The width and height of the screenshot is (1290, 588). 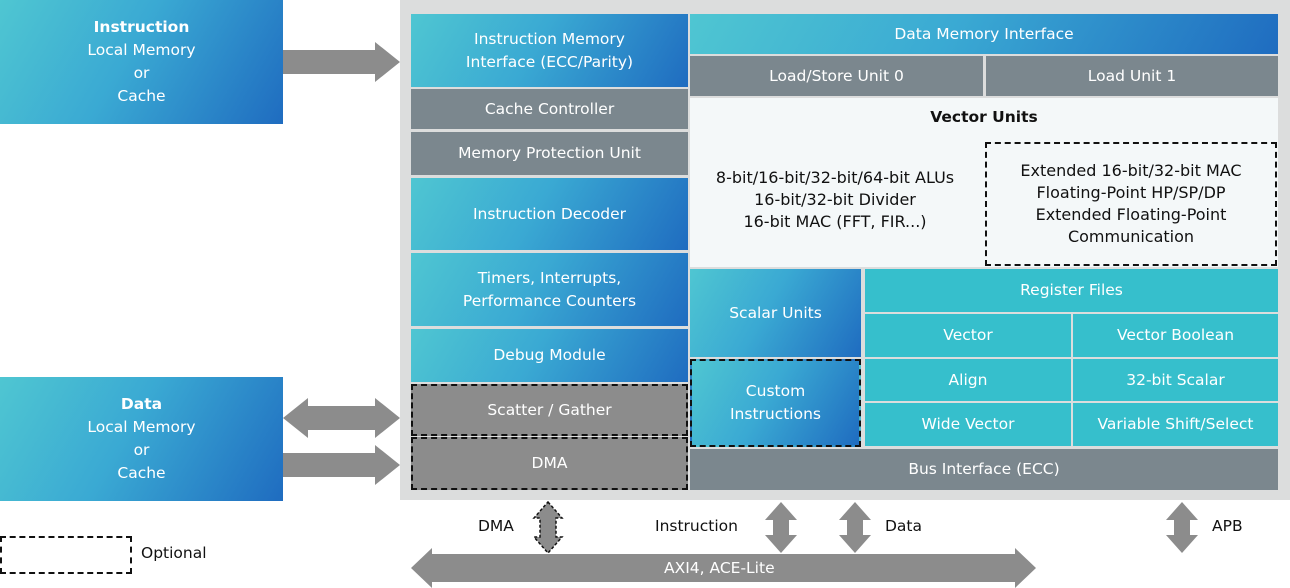 I want to click on instruction-decoder: Instruction Decoder, so click(x=549, y=214).